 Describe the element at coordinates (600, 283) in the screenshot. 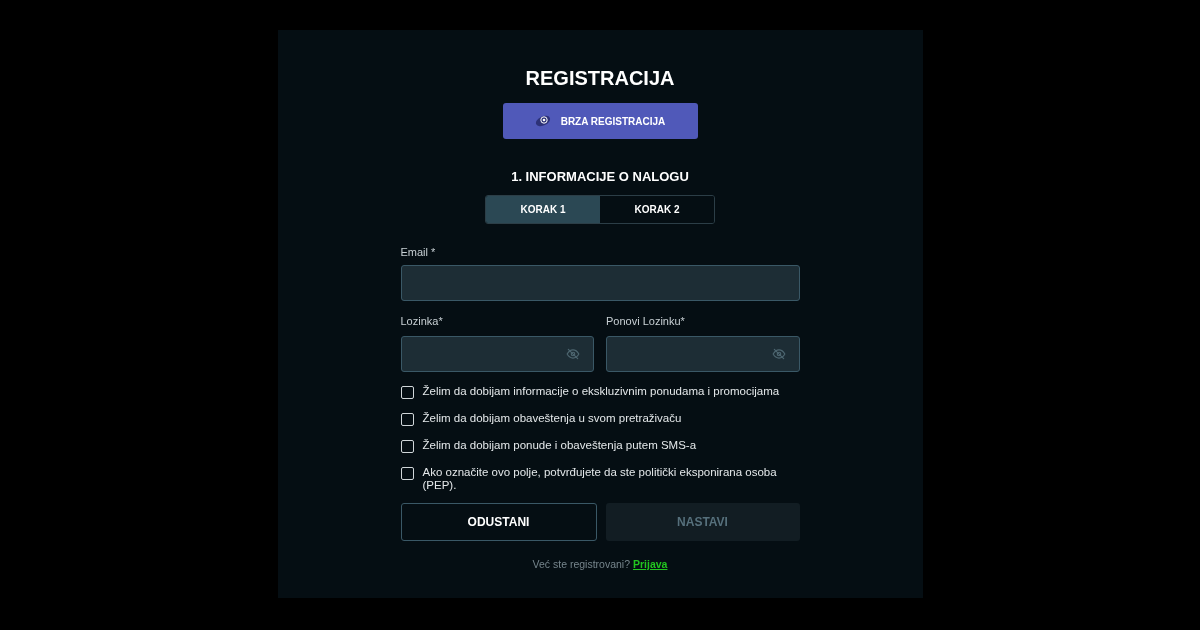

I see `email-field` at that location.